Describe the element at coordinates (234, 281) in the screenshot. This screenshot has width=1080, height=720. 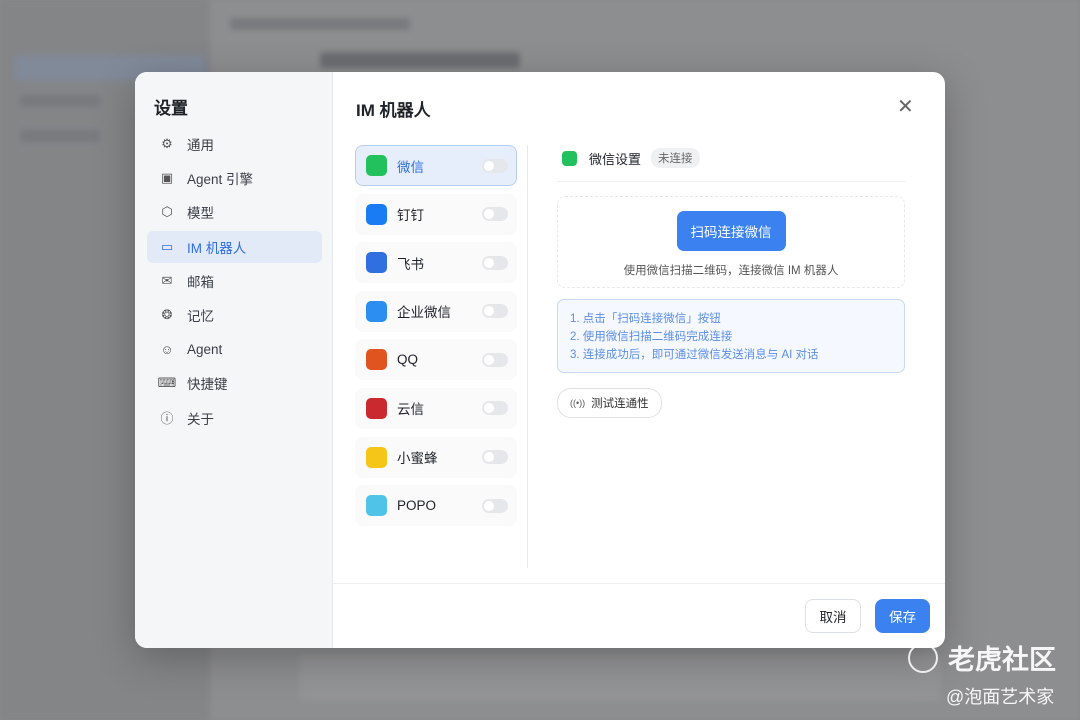
I see `sidebar-item-4: ✉ 邮箱` at that location.